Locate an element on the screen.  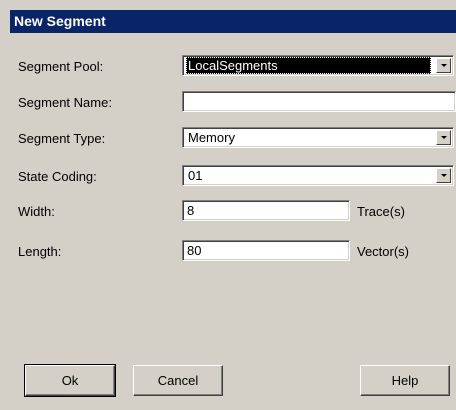
segment-pool-label: Segment Pool: is located at coordinates (61, 66).